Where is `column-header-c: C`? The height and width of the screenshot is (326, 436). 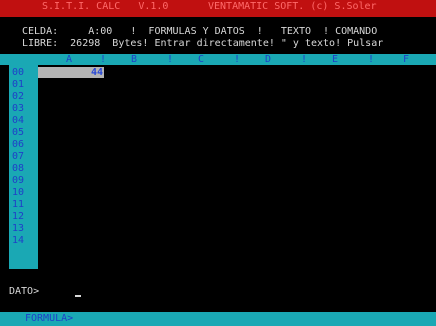
column-header-c: C is located at coordinates (201, 59).